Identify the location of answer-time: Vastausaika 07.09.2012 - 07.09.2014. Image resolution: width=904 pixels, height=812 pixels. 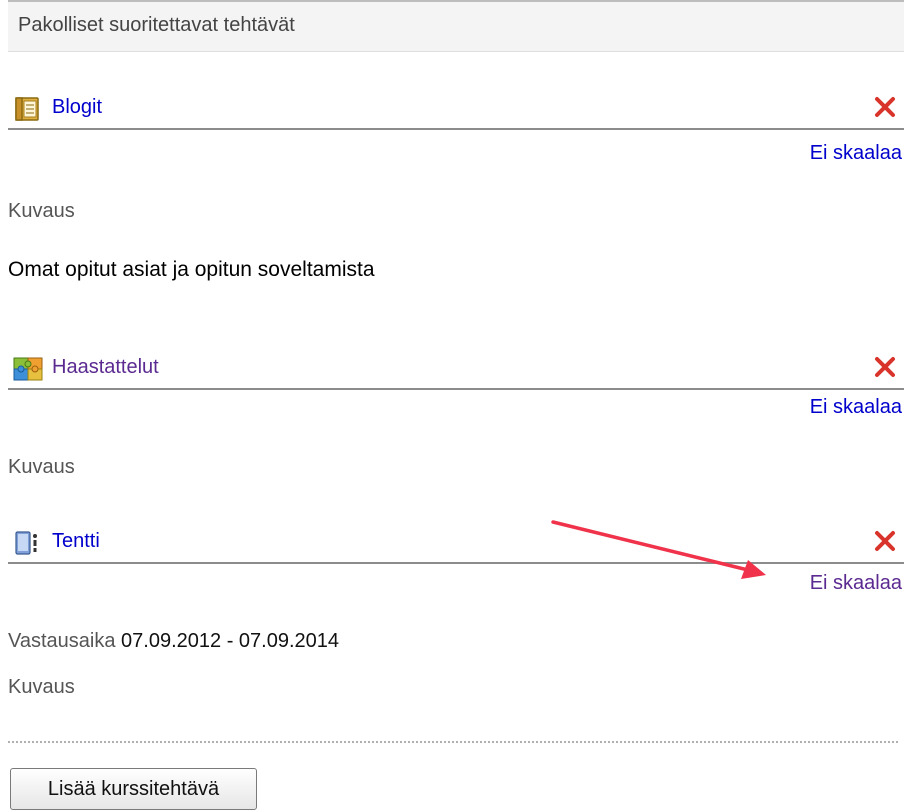
(173, 641).